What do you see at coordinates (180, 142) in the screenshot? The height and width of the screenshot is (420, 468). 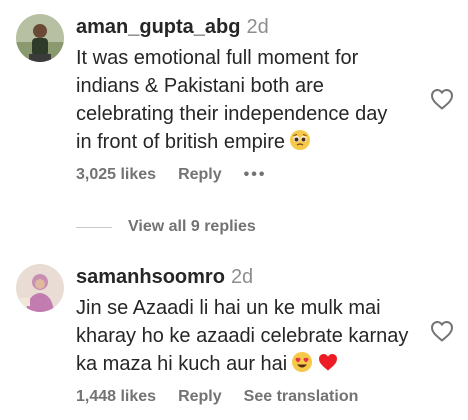 I see `comment-line: in front of british empire` at bounding box center [180, 142].